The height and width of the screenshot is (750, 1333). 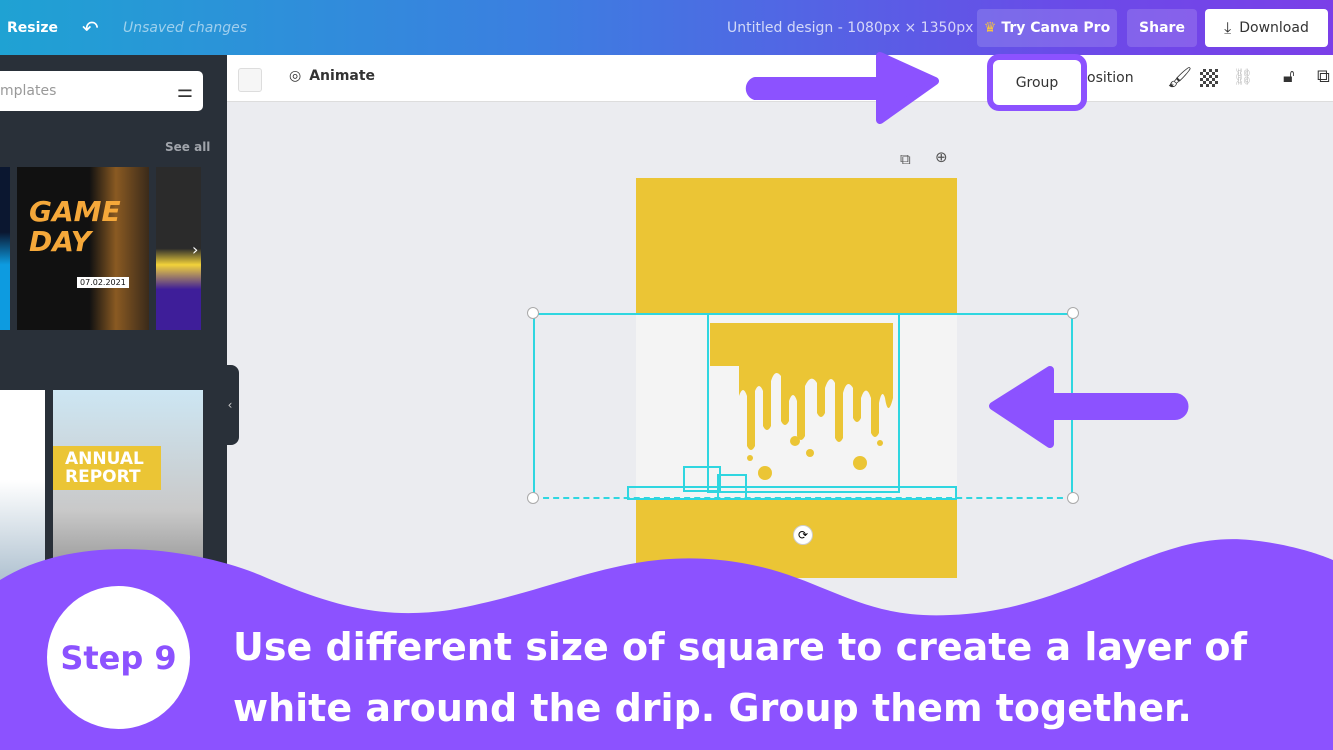 I want to click on design-title: Untitled design - 1080px × 1350px, so click(x=850, y=27).